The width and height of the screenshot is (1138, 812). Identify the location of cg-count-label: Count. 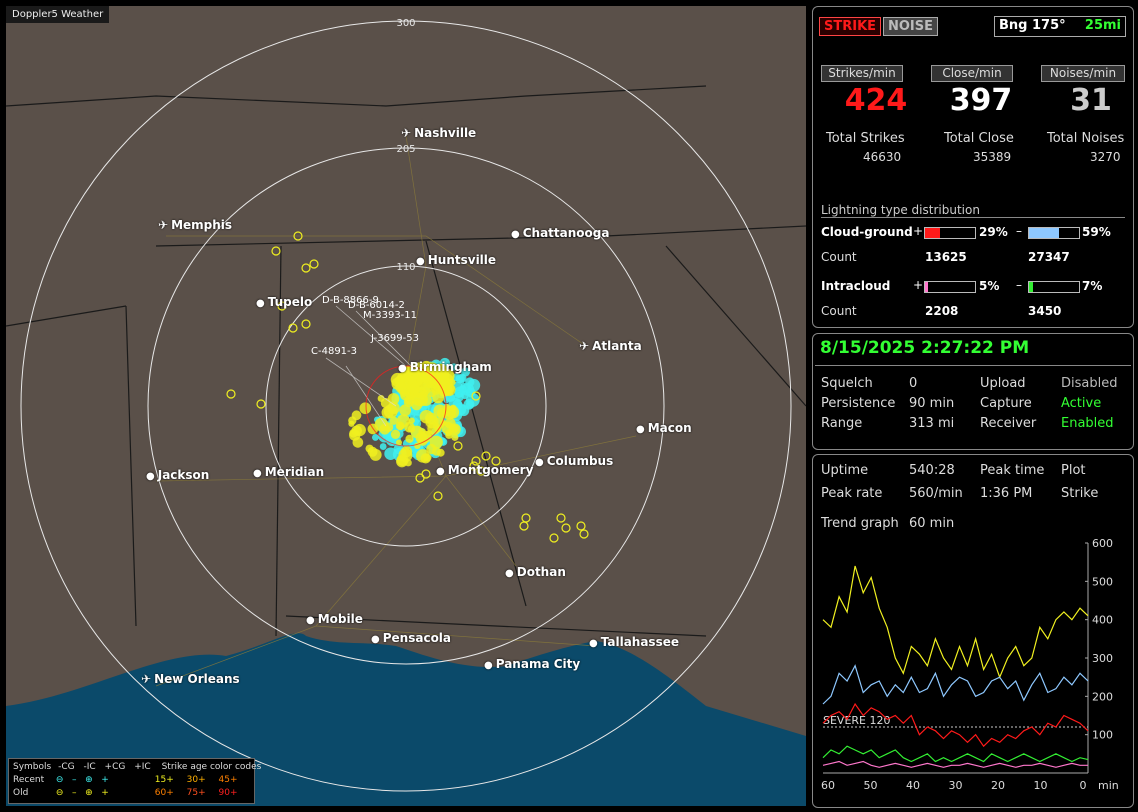
(839, 257).